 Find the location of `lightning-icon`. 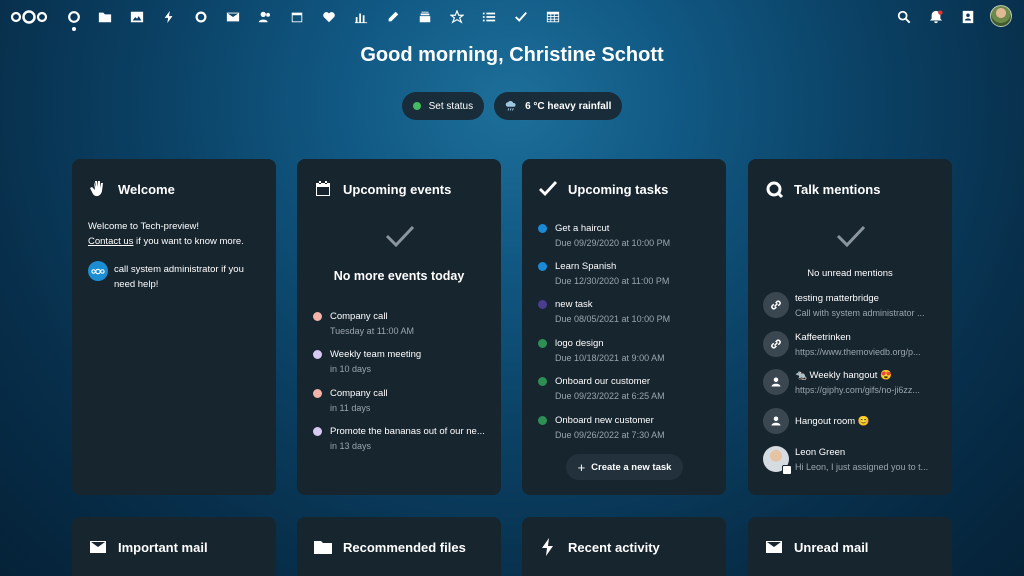

lightning-icon is located at coordinates (547, 547).